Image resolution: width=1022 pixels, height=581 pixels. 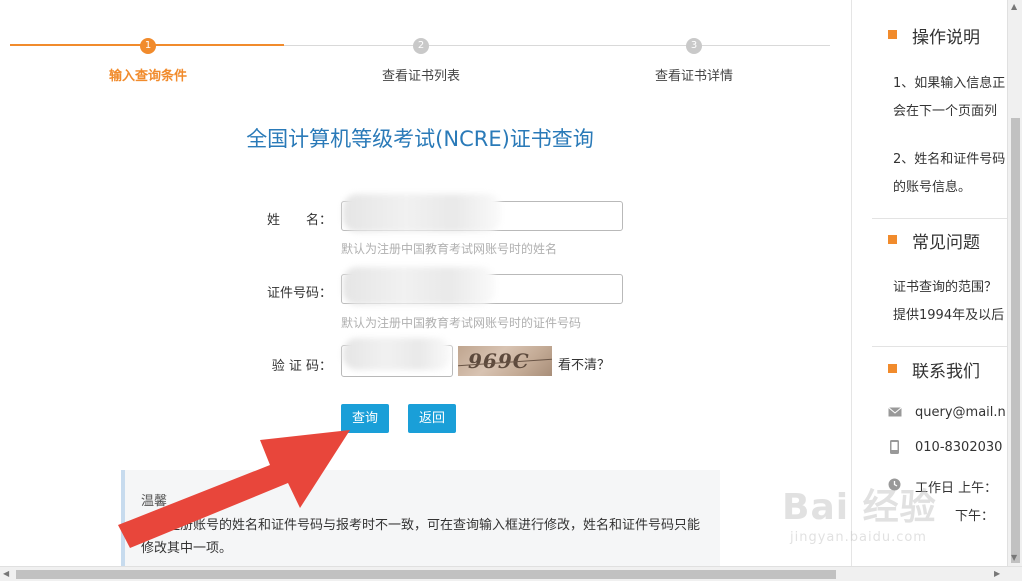 What do you see at coordinates (858, 537) in the screenshot?
I see `watermark-url: jingyan.baidu.com` at bounding box center [858, 537].